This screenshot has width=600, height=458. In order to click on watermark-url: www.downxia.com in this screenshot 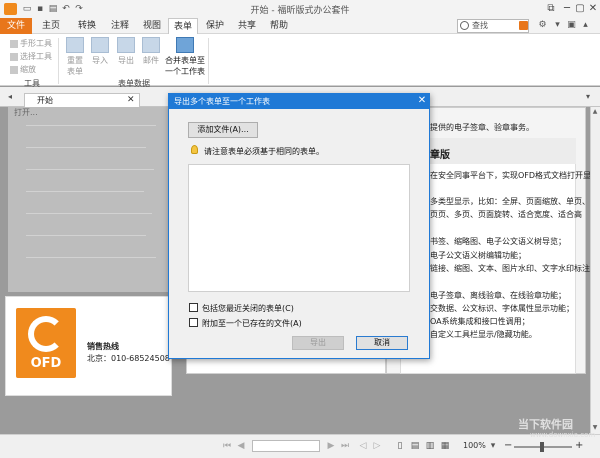, I will do `click(563, 435)`.